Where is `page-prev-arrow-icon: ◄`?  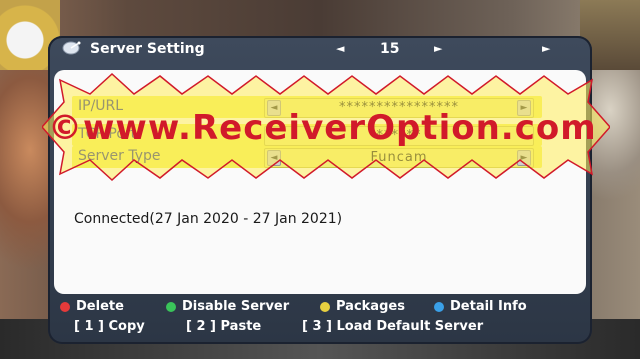
page-prev-arrow-icon: ◄ is located at coordinates (340, 48).